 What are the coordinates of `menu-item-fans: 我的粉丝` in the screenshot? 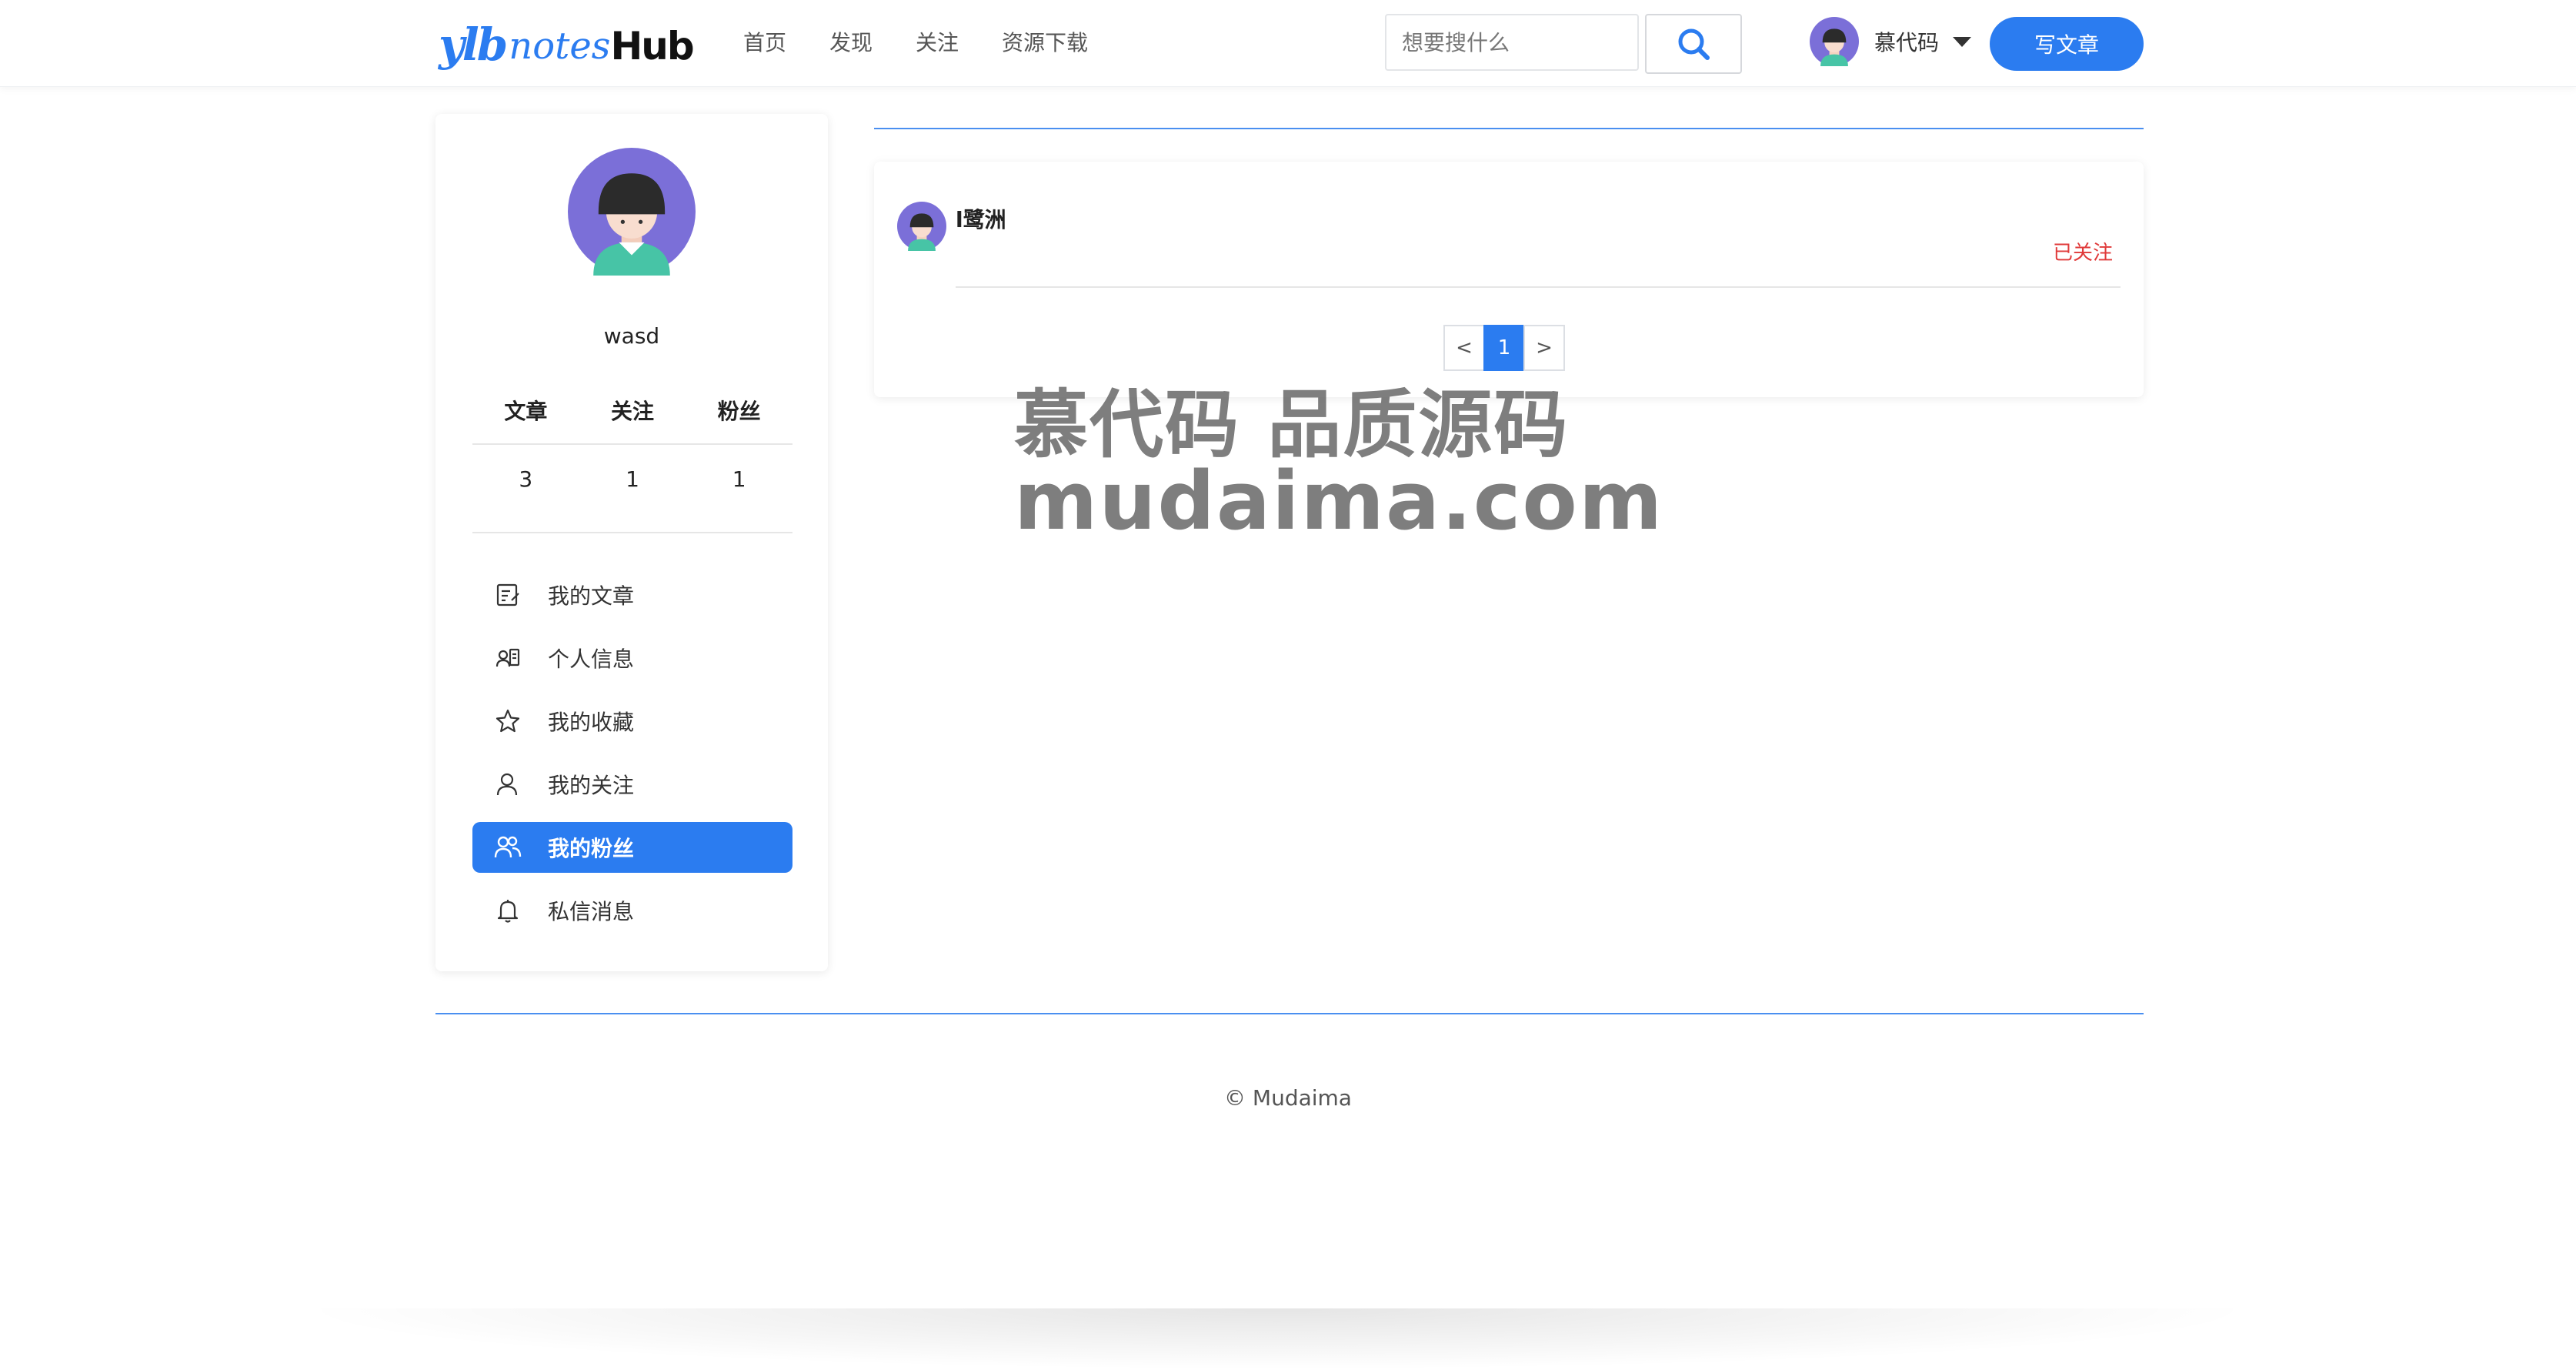 It's located at (632, 847).